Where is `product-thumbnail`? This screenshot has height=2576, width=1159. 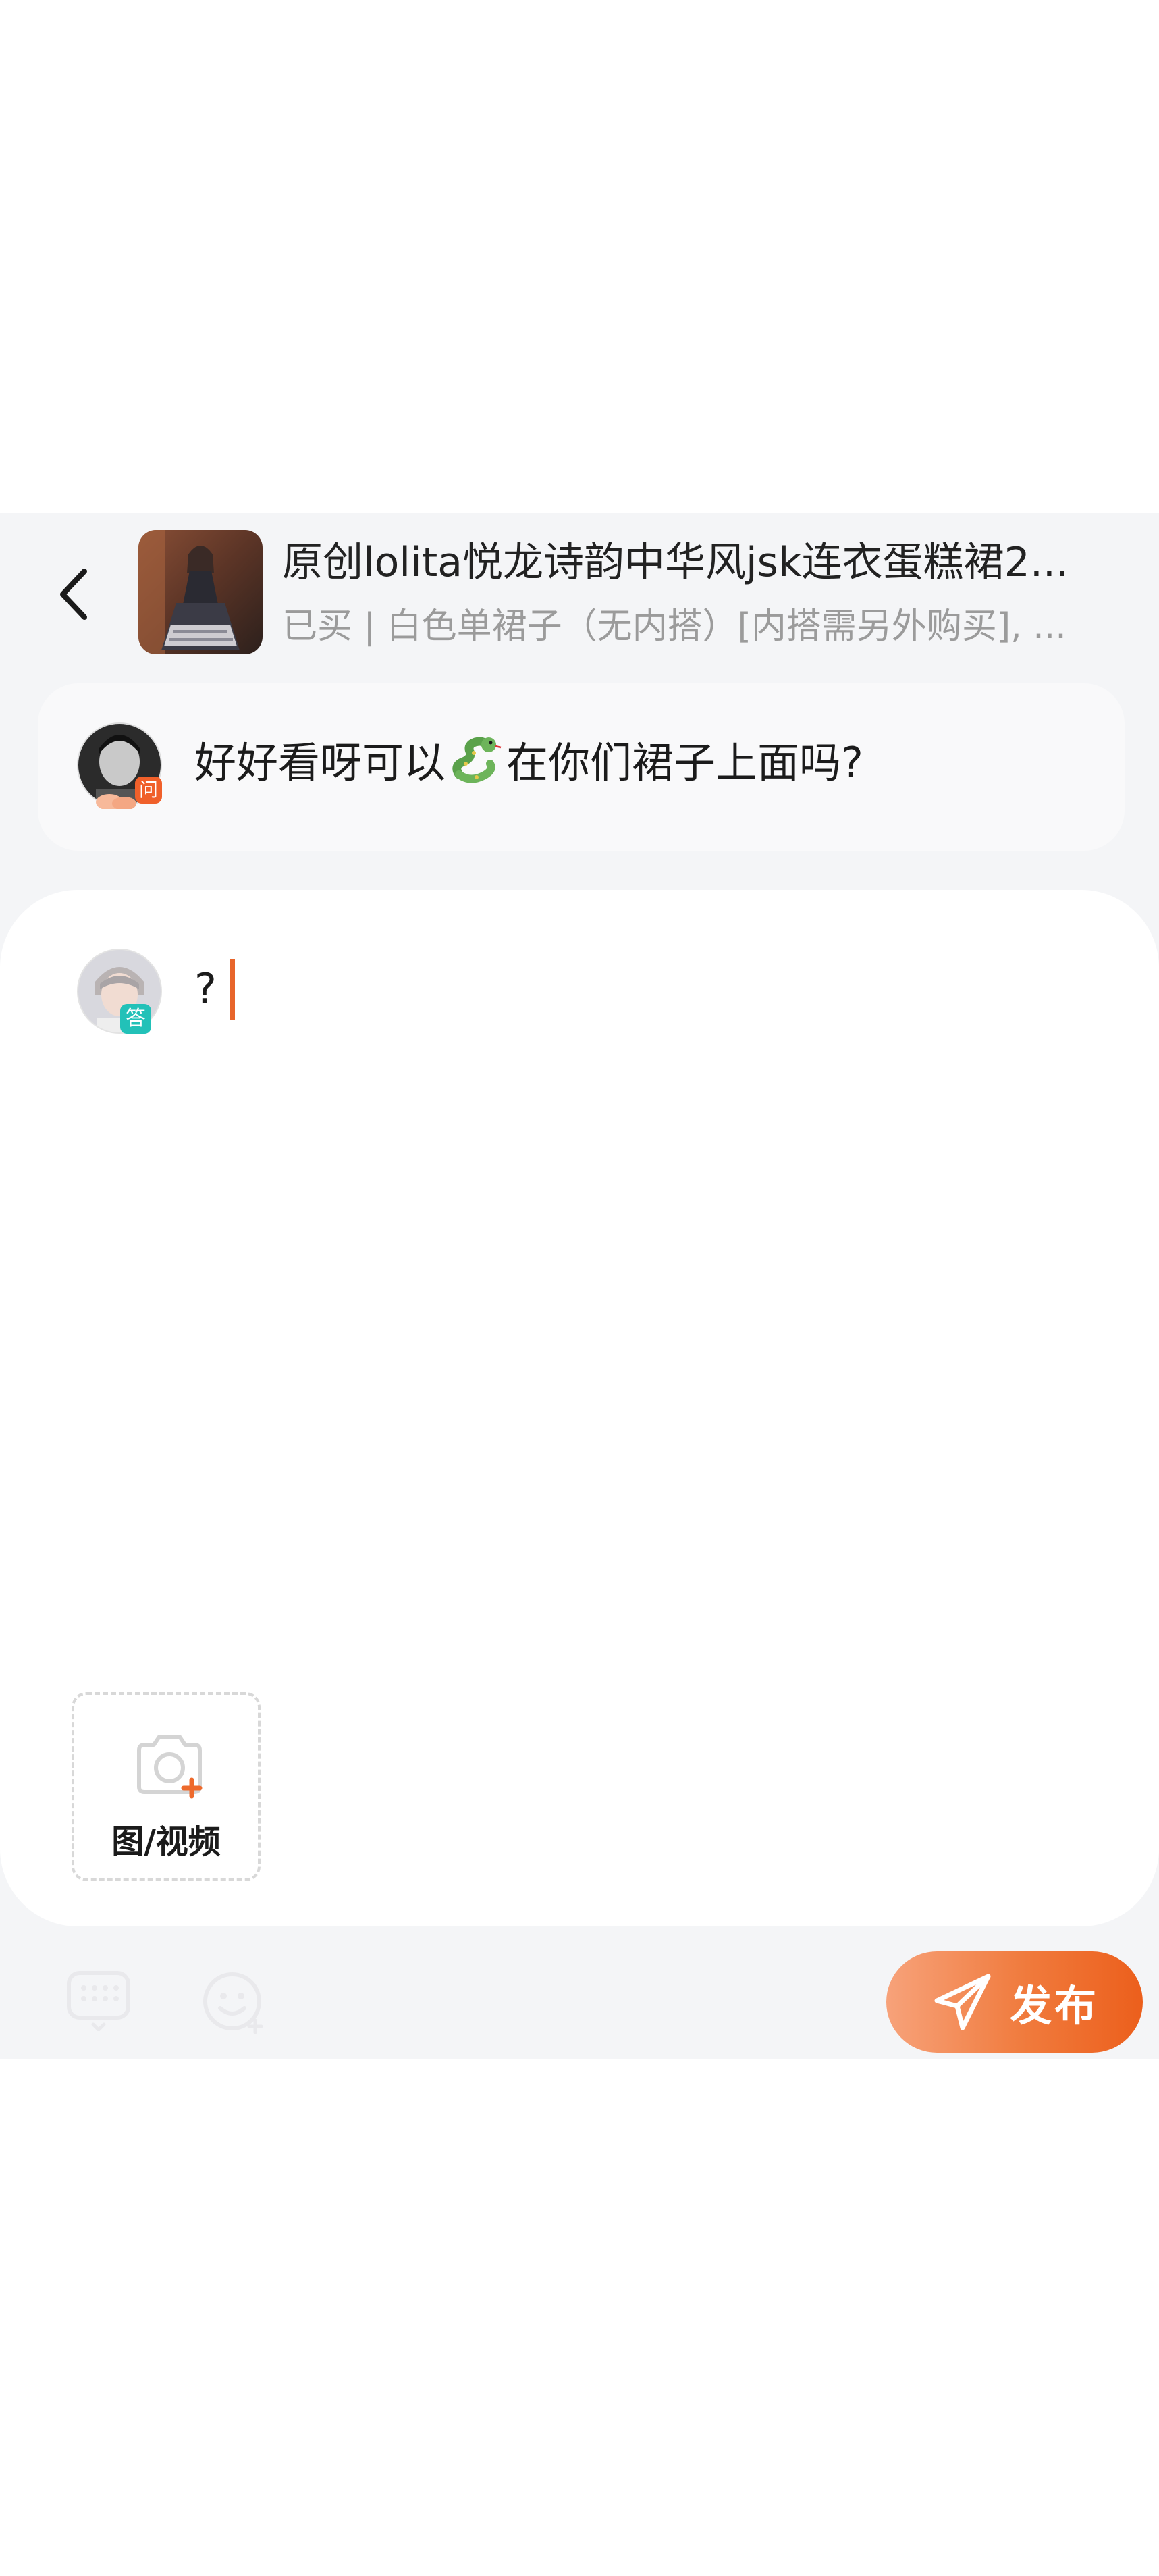 product-thumbnail is located at coordinates (201, 592).